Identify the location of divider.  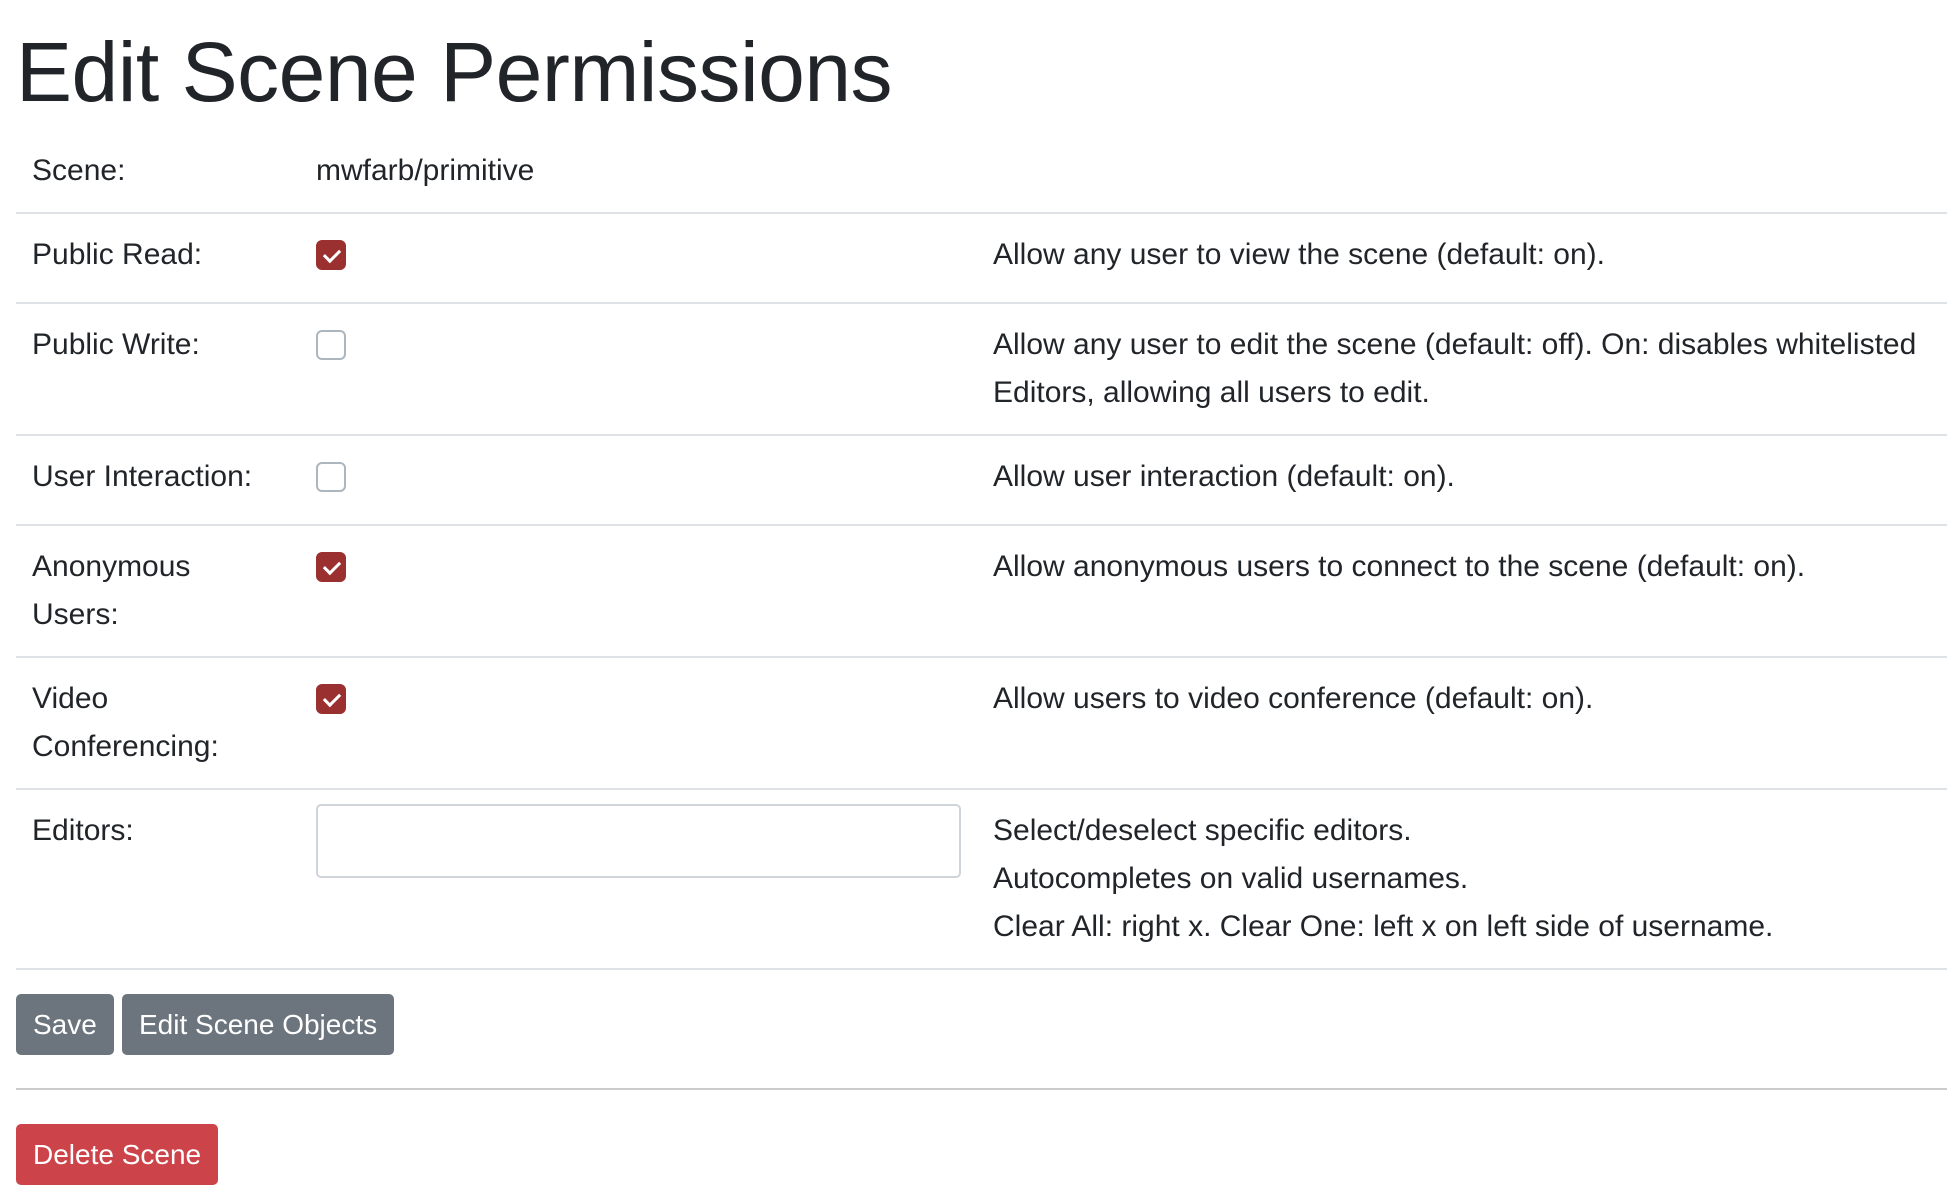
(981, 1089).